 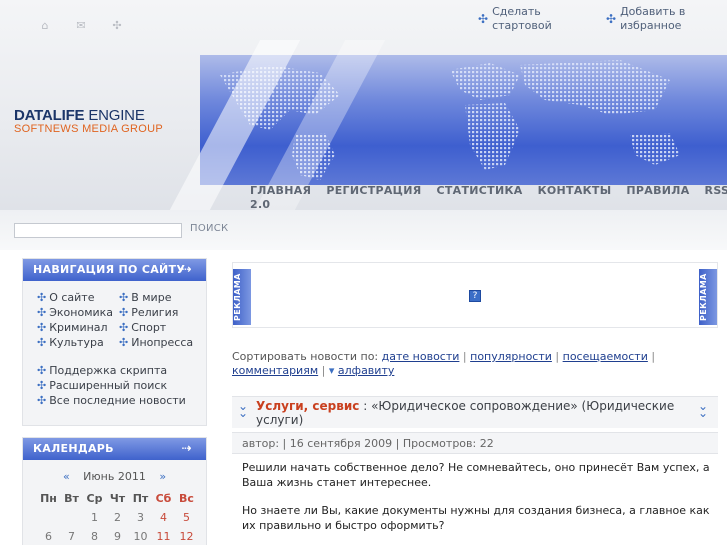 I want to click on calendar-day: 6, so click(x=48, y=536).